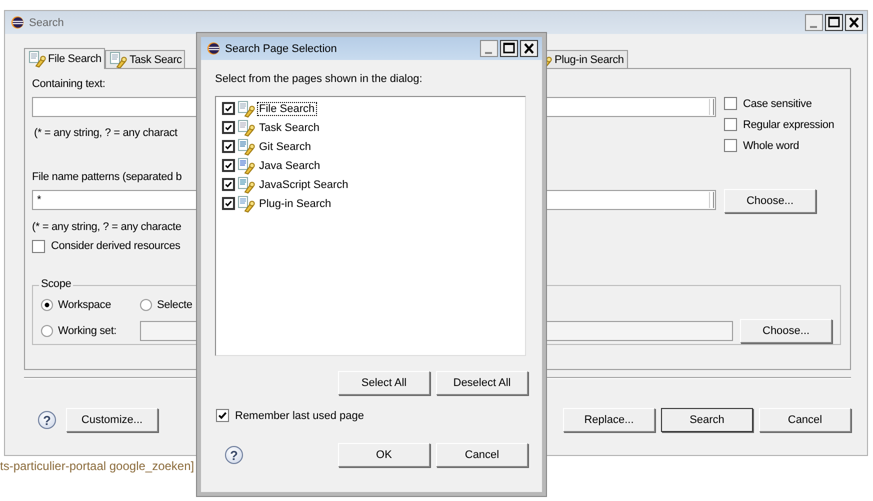 The height and width of the screenshot is (501, 873). I want to click on window-title: Search Page Selection, so click(281, 48).